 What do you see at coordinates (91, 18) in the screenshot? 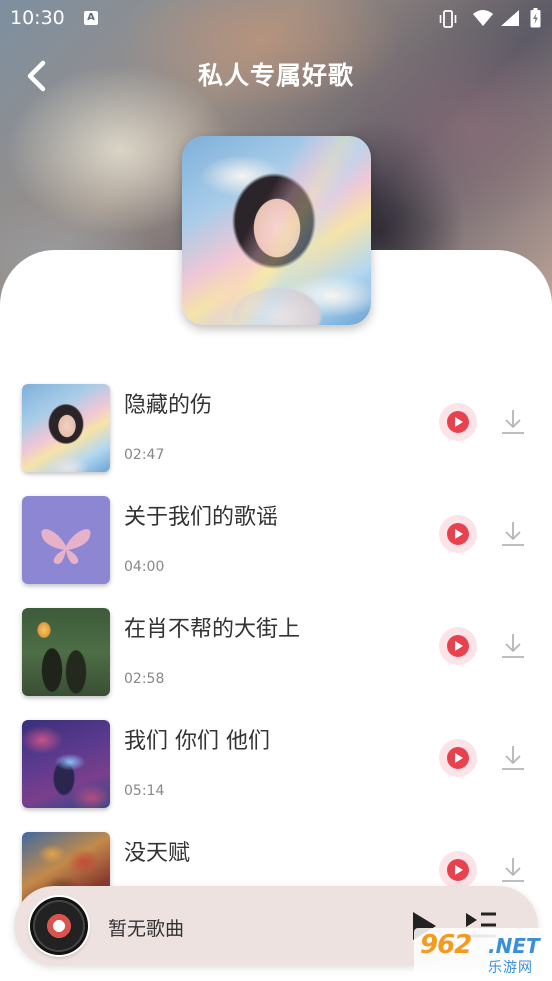
I see `notification-a-icon: A` at bounding box center [91, 18].